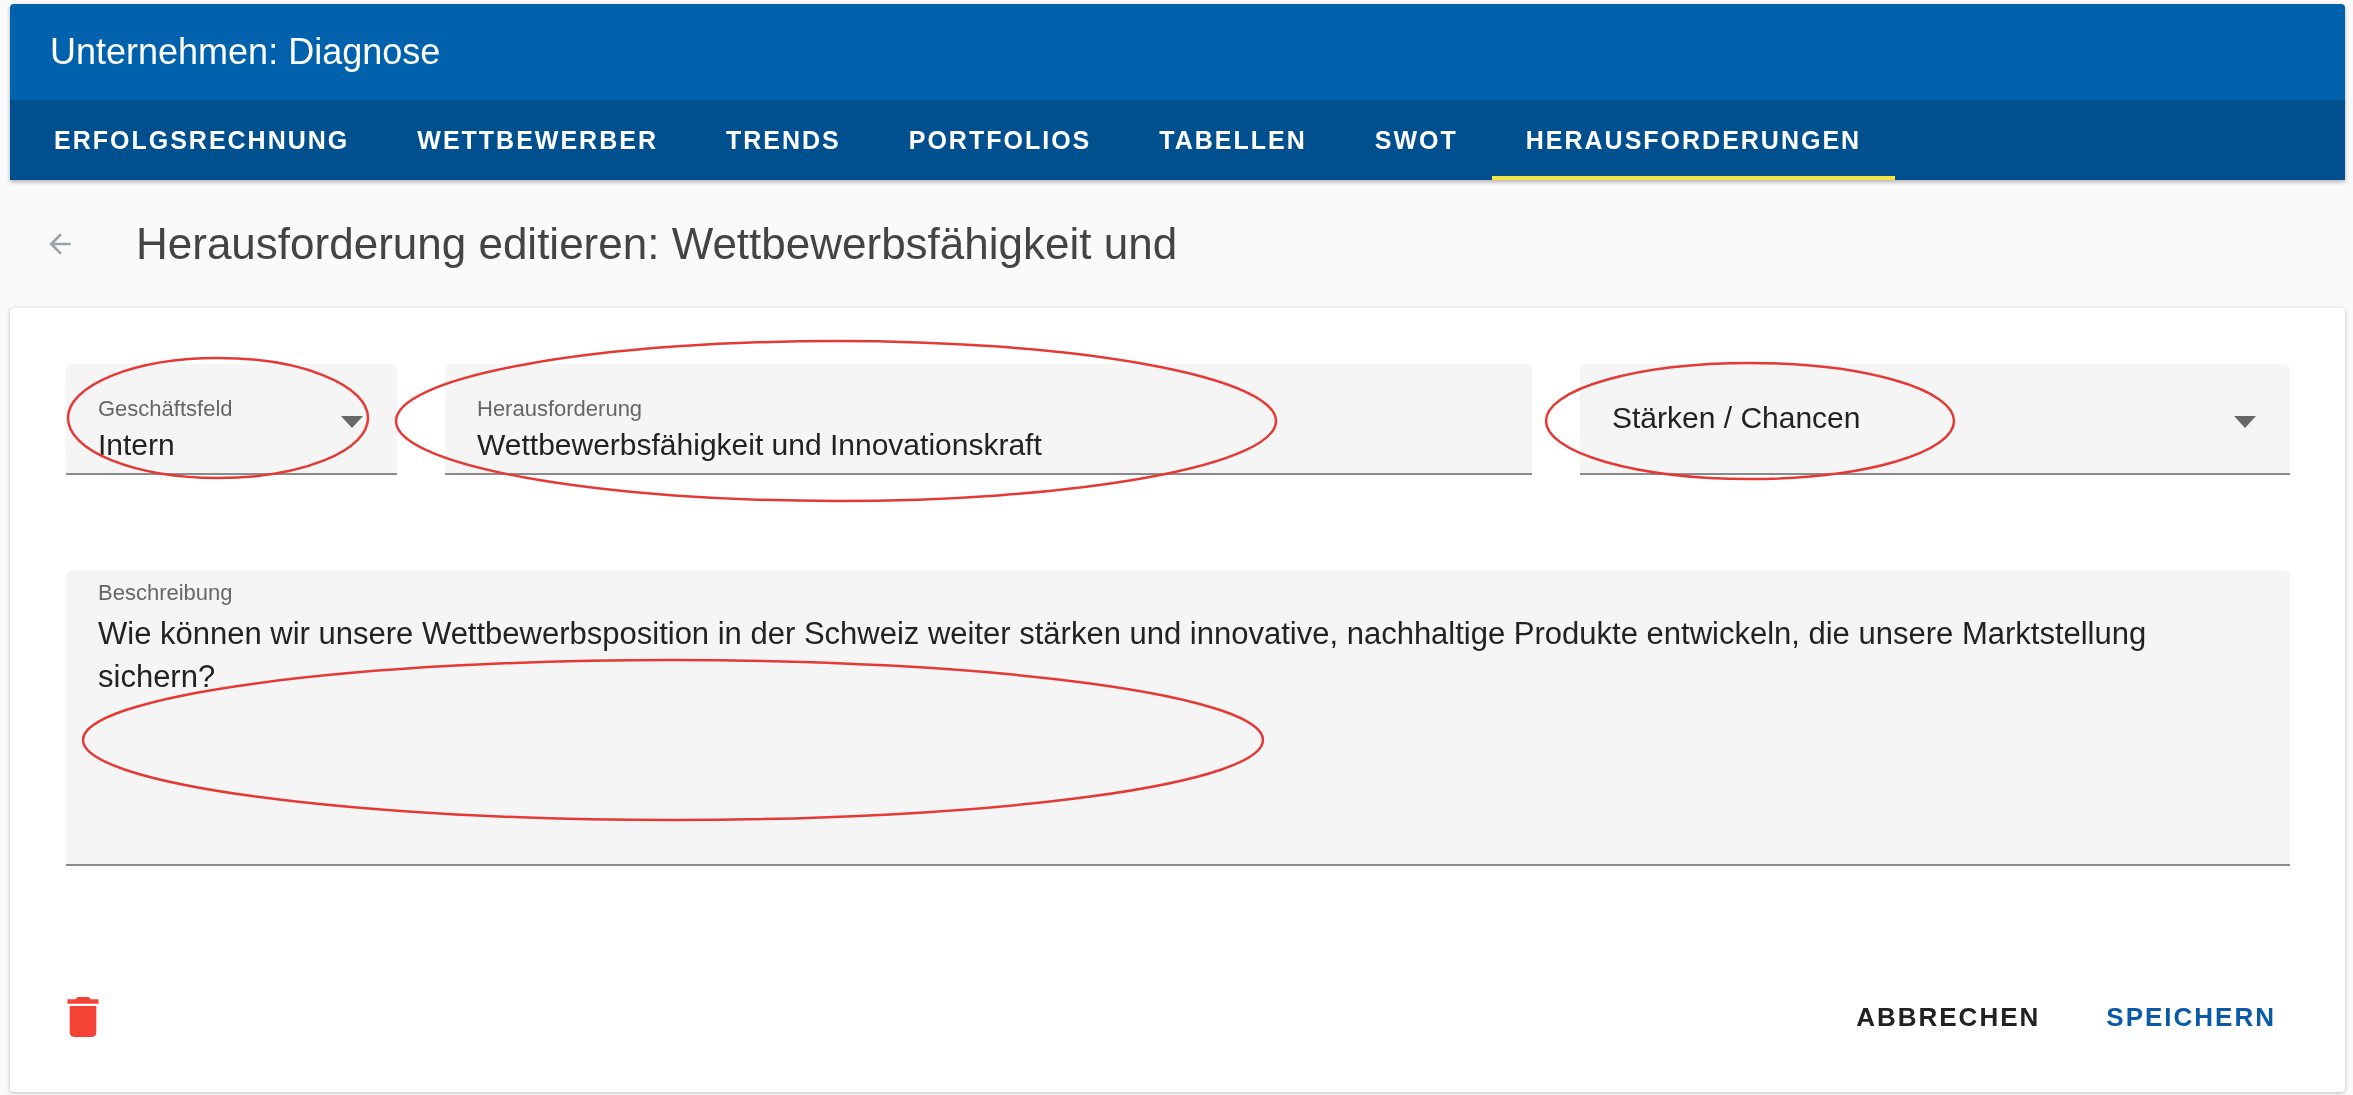  What do you see at coordinates (759, 444) in the screenshot?
I see `field-value: Wettbewerbsfähigkeit und Innovationskraft` at bounding box center [759, 444].